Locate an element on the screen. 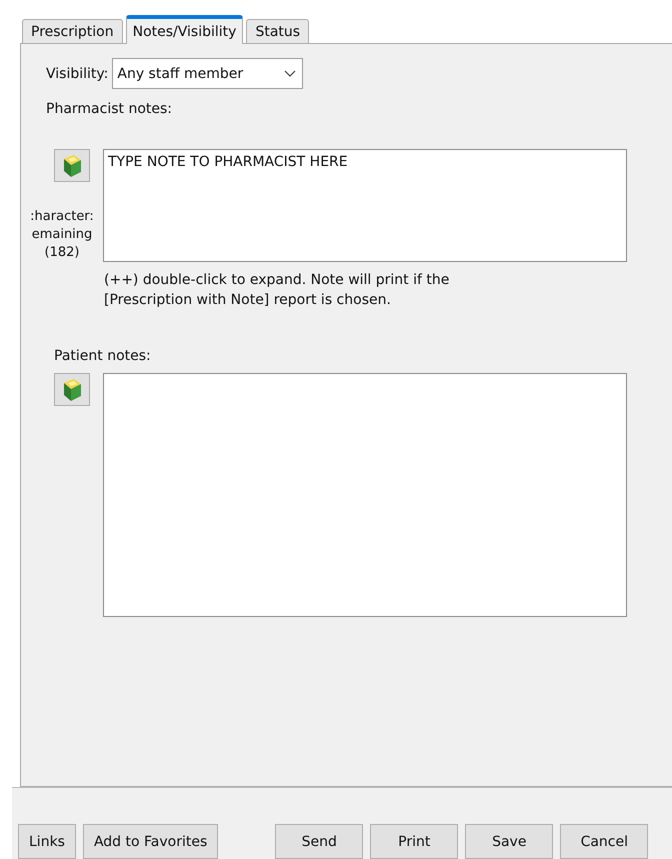 Image resolution: width=672 pixels, height=859 pixels. action-button: Send is located at coordinates (319, 841).